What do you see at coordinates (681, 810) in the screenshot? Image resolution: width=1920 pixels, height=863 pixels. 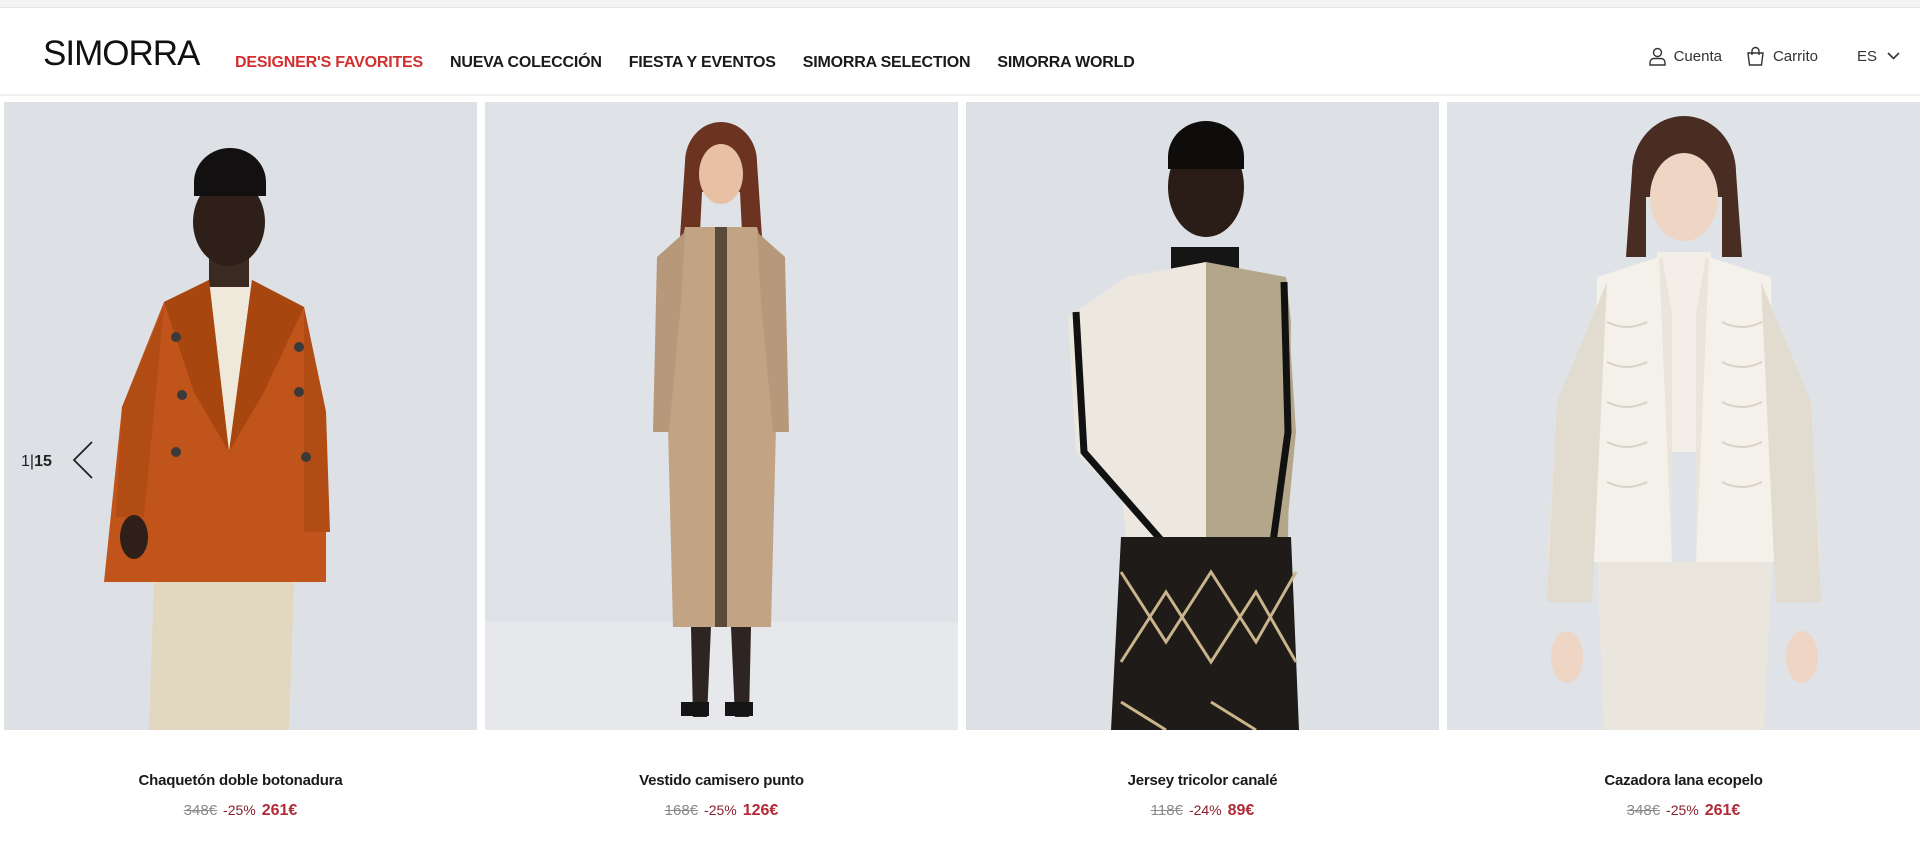 I see `old-price: 168€` at bounding box center [681, 810].